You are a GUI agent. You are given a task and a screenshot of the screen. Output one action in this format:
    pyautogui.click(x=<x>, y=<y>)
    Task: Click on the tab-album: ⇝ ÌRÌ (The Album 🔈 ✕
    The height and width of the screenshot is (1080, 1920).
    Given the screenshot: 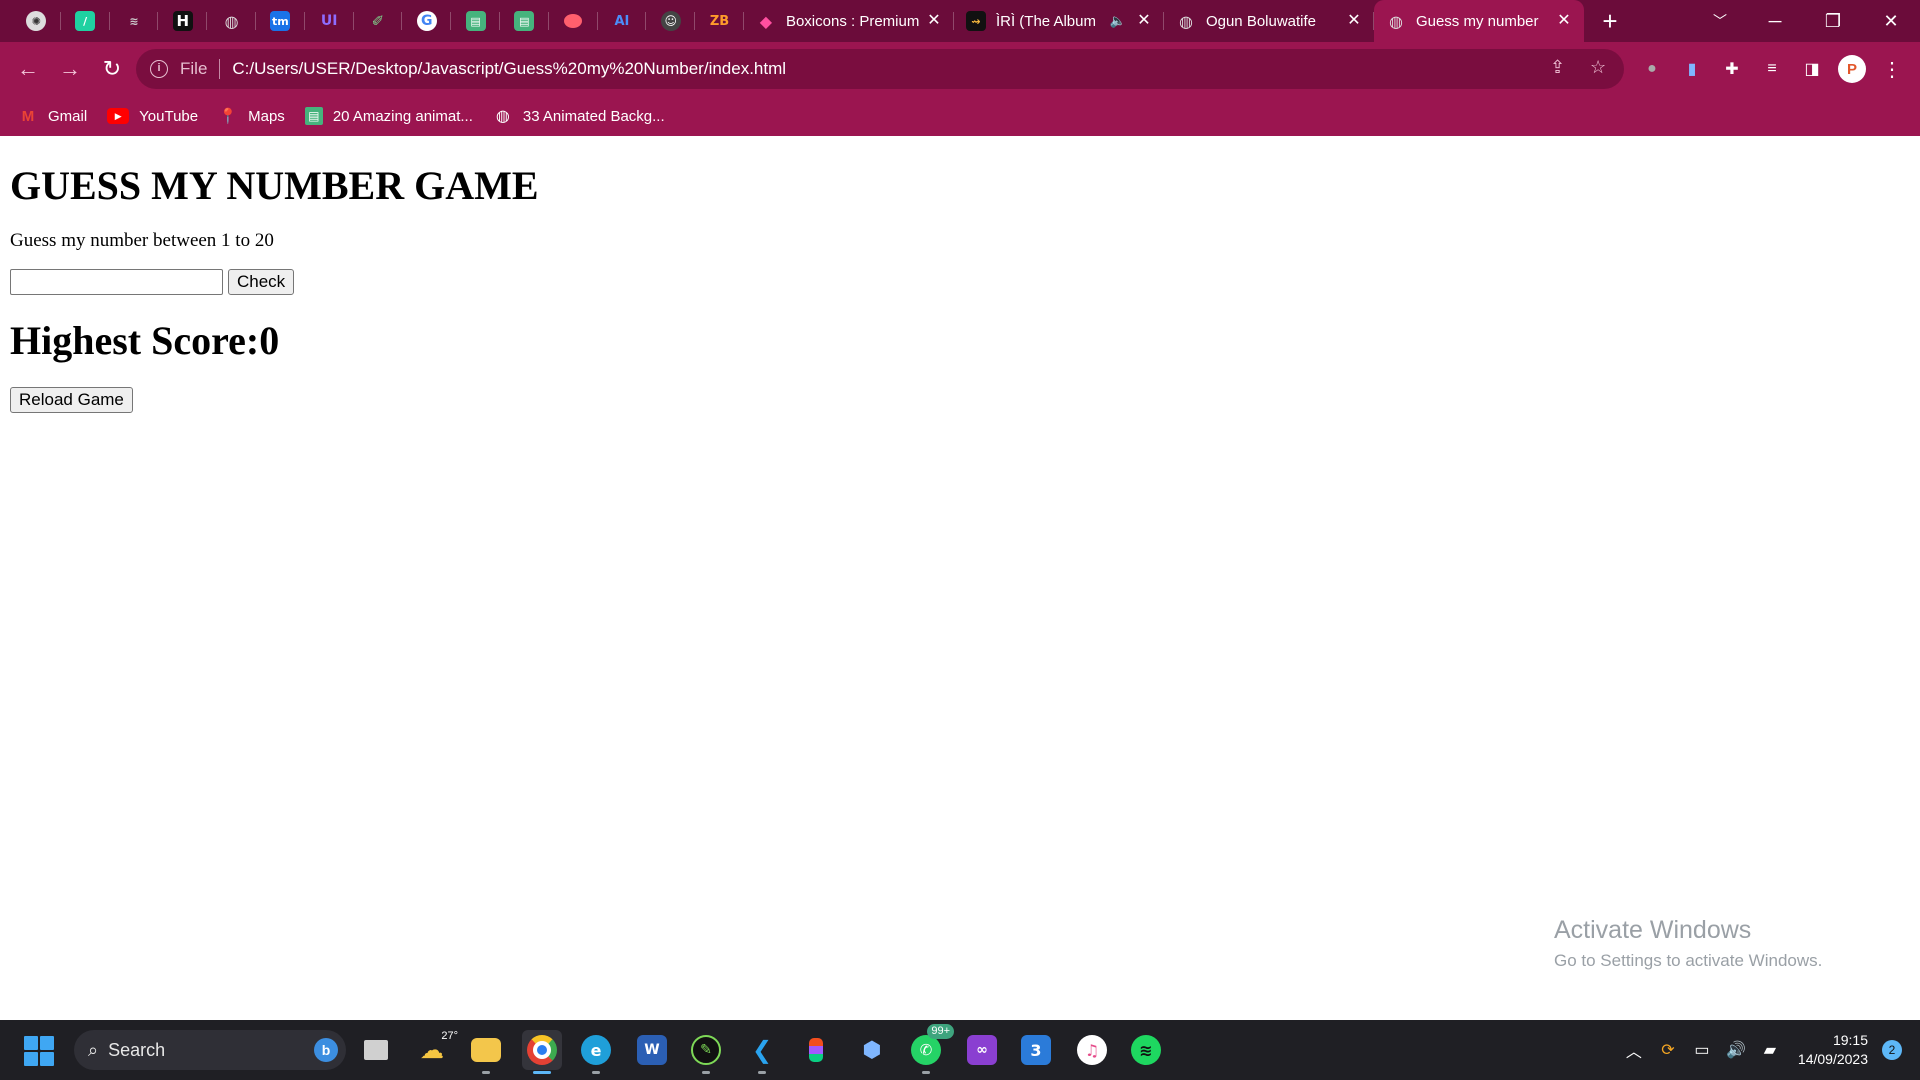 What is the action you would take?
    pyautogui.click(x=1059, y=21)
    